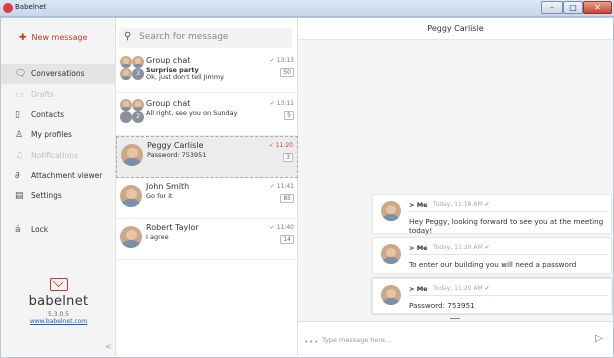 The width and height of the screenshot is (614, 358). I want to click on sidebar-item-label: My profiles, so click(51, 134).